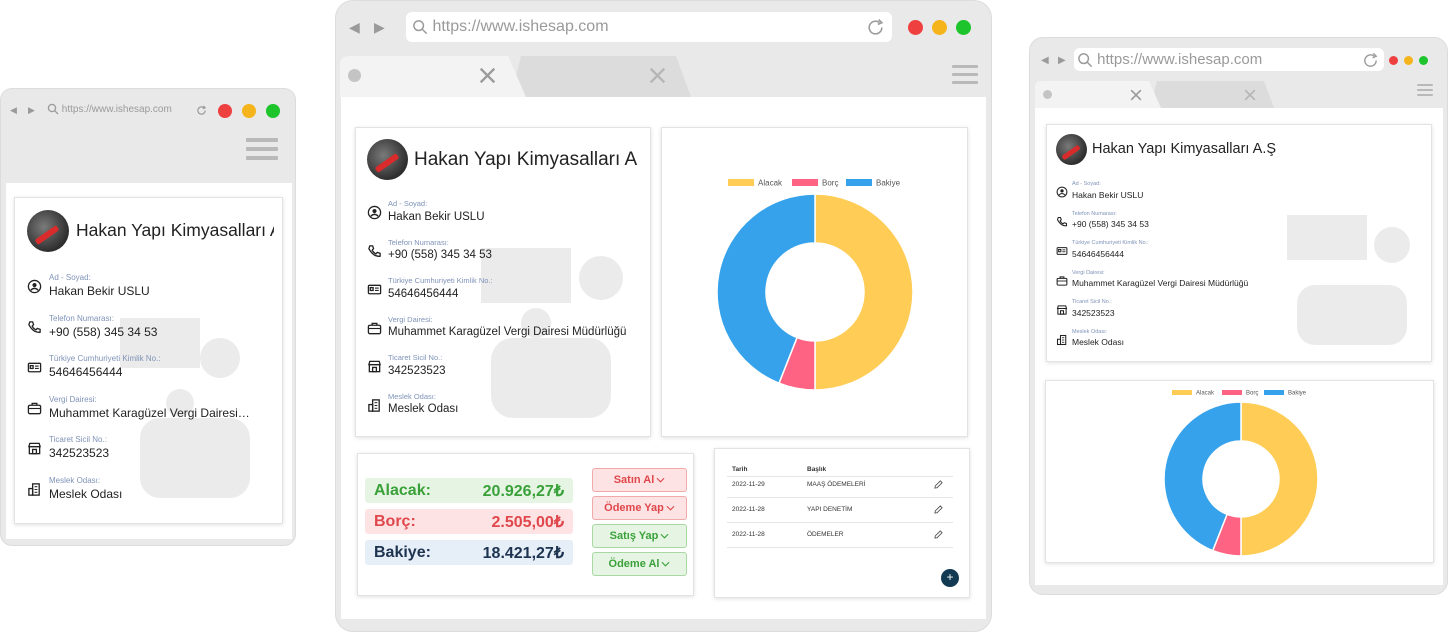 The image size is (1448, 632). Describe the element at coordinates (639, 564) in the screenshot. I see `action-button: Ödeme Al` at that location.